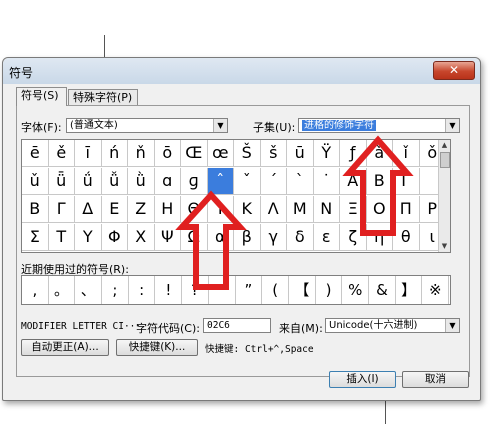 Image resolution: width=500 pixels, height=424 pixels. What do you see at coordinates (379, 237) in the screenshot?
I see `symbol-cell: η` at bounding box center [379, 237].